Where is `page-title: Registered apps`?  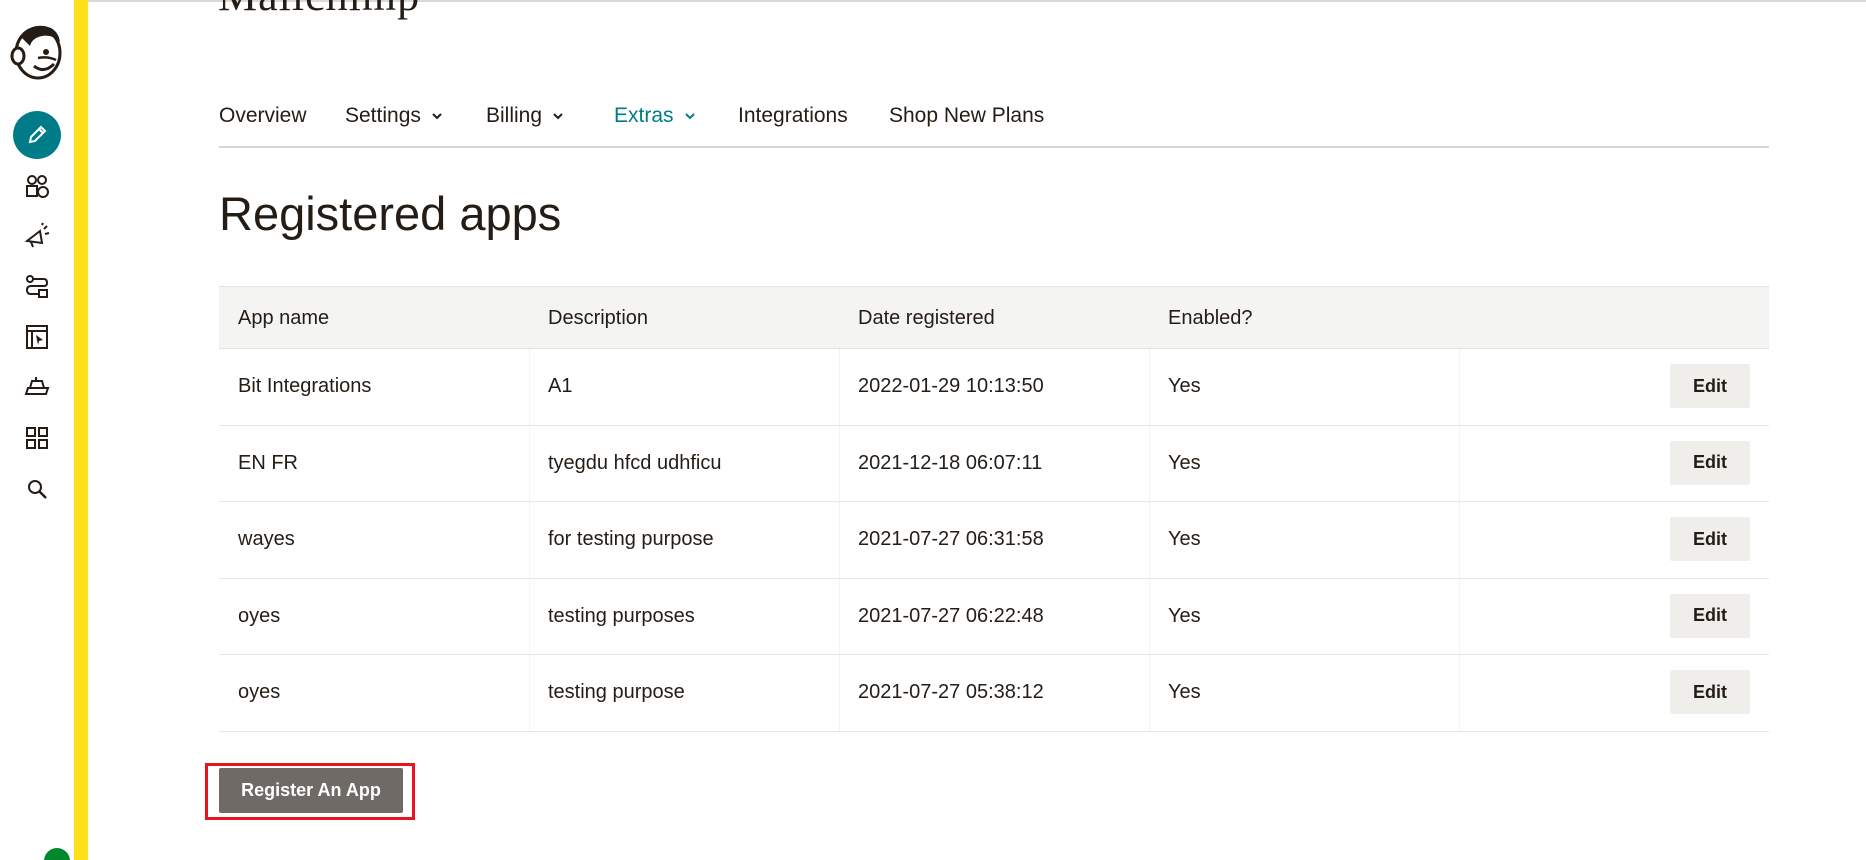 page-title: Registered apps is located at coordinates (390, 213).